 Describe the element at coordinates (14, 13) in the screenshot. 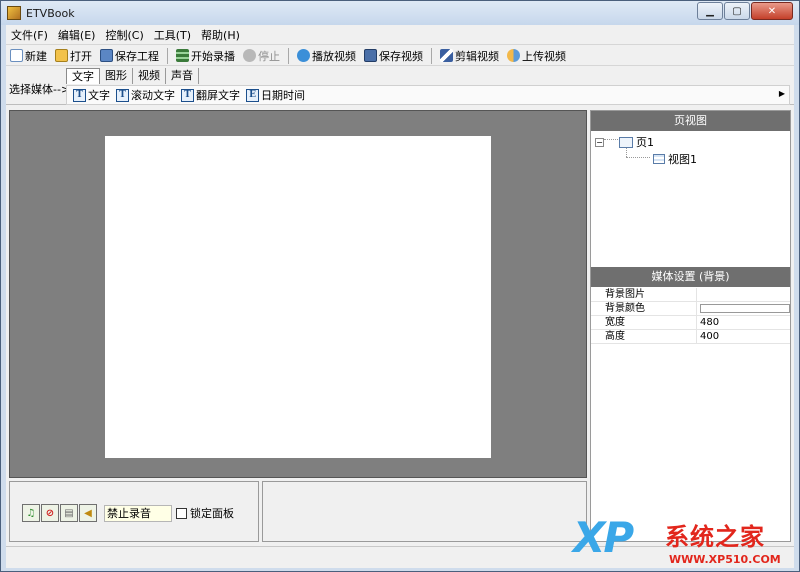

I see `app-icon` at that location.